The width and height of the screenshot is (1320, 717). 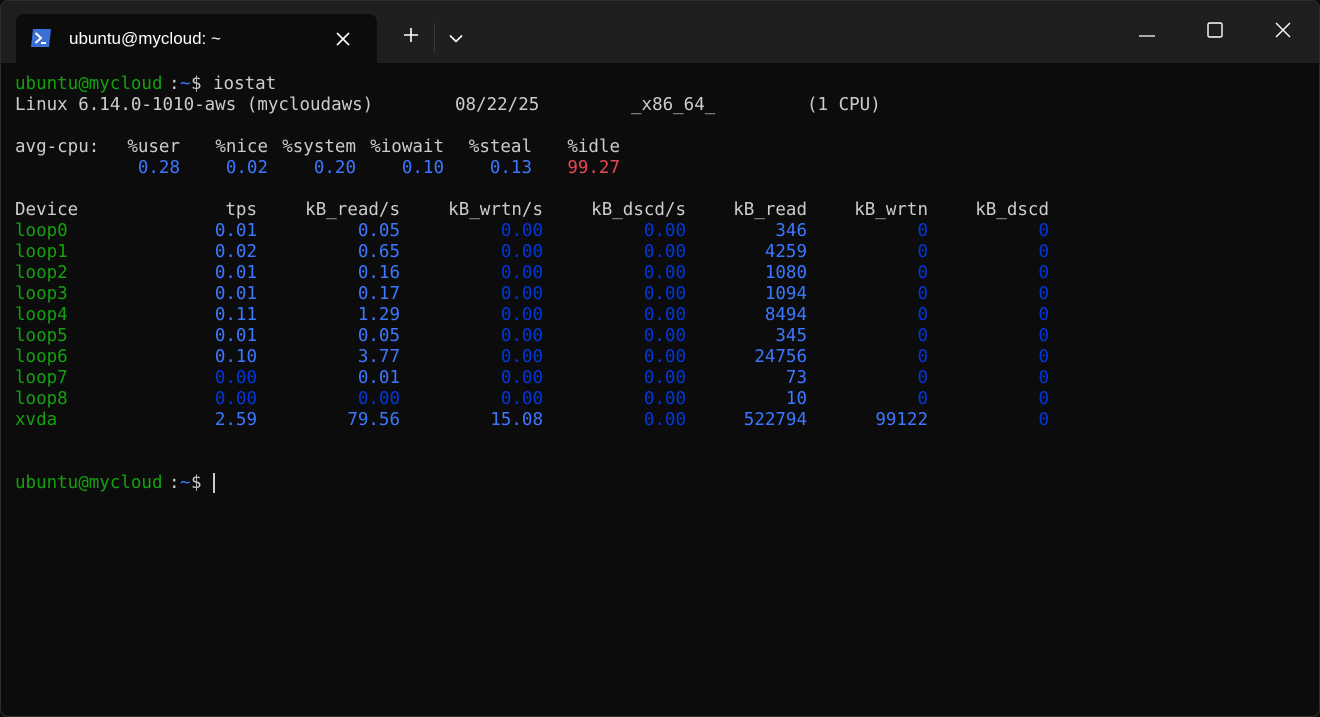 What do you see at coordinates (565, 294) in the screenshot?
I see `table-row: loop3 0.01 0.17 0.00 0.00 1094 0 0` at bounding box center [565, 294].